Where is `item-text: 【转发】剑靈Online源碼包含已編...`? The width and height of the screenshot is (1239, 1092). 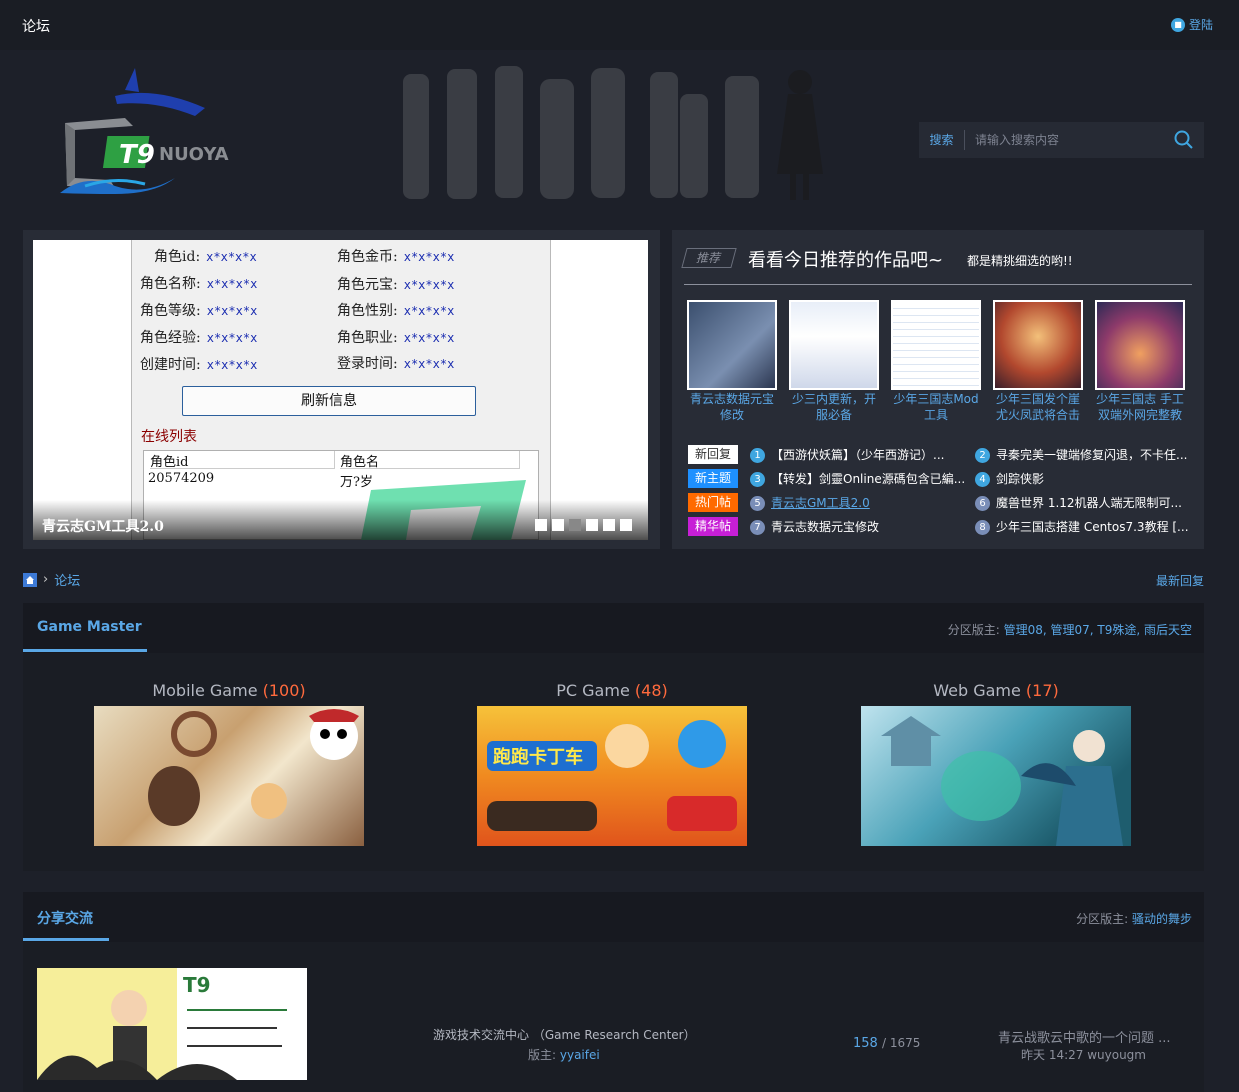 item-text: 【转发】剑靈Online源碼包含已編... is located at coordinates (868, 479).